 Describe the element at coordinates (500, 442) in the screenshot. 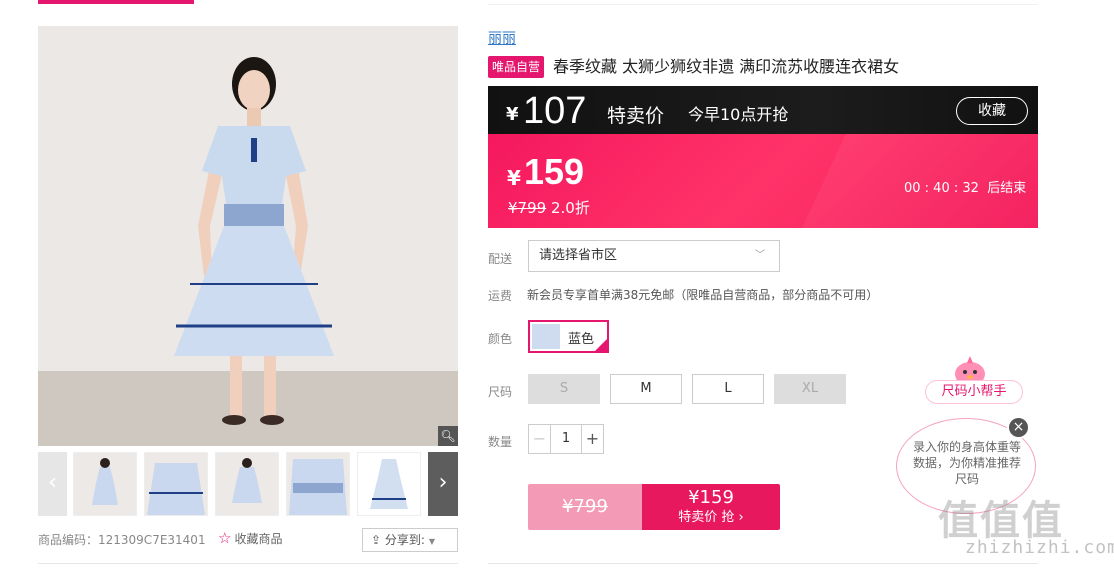

I see `quantity-label: 数量` at that location.